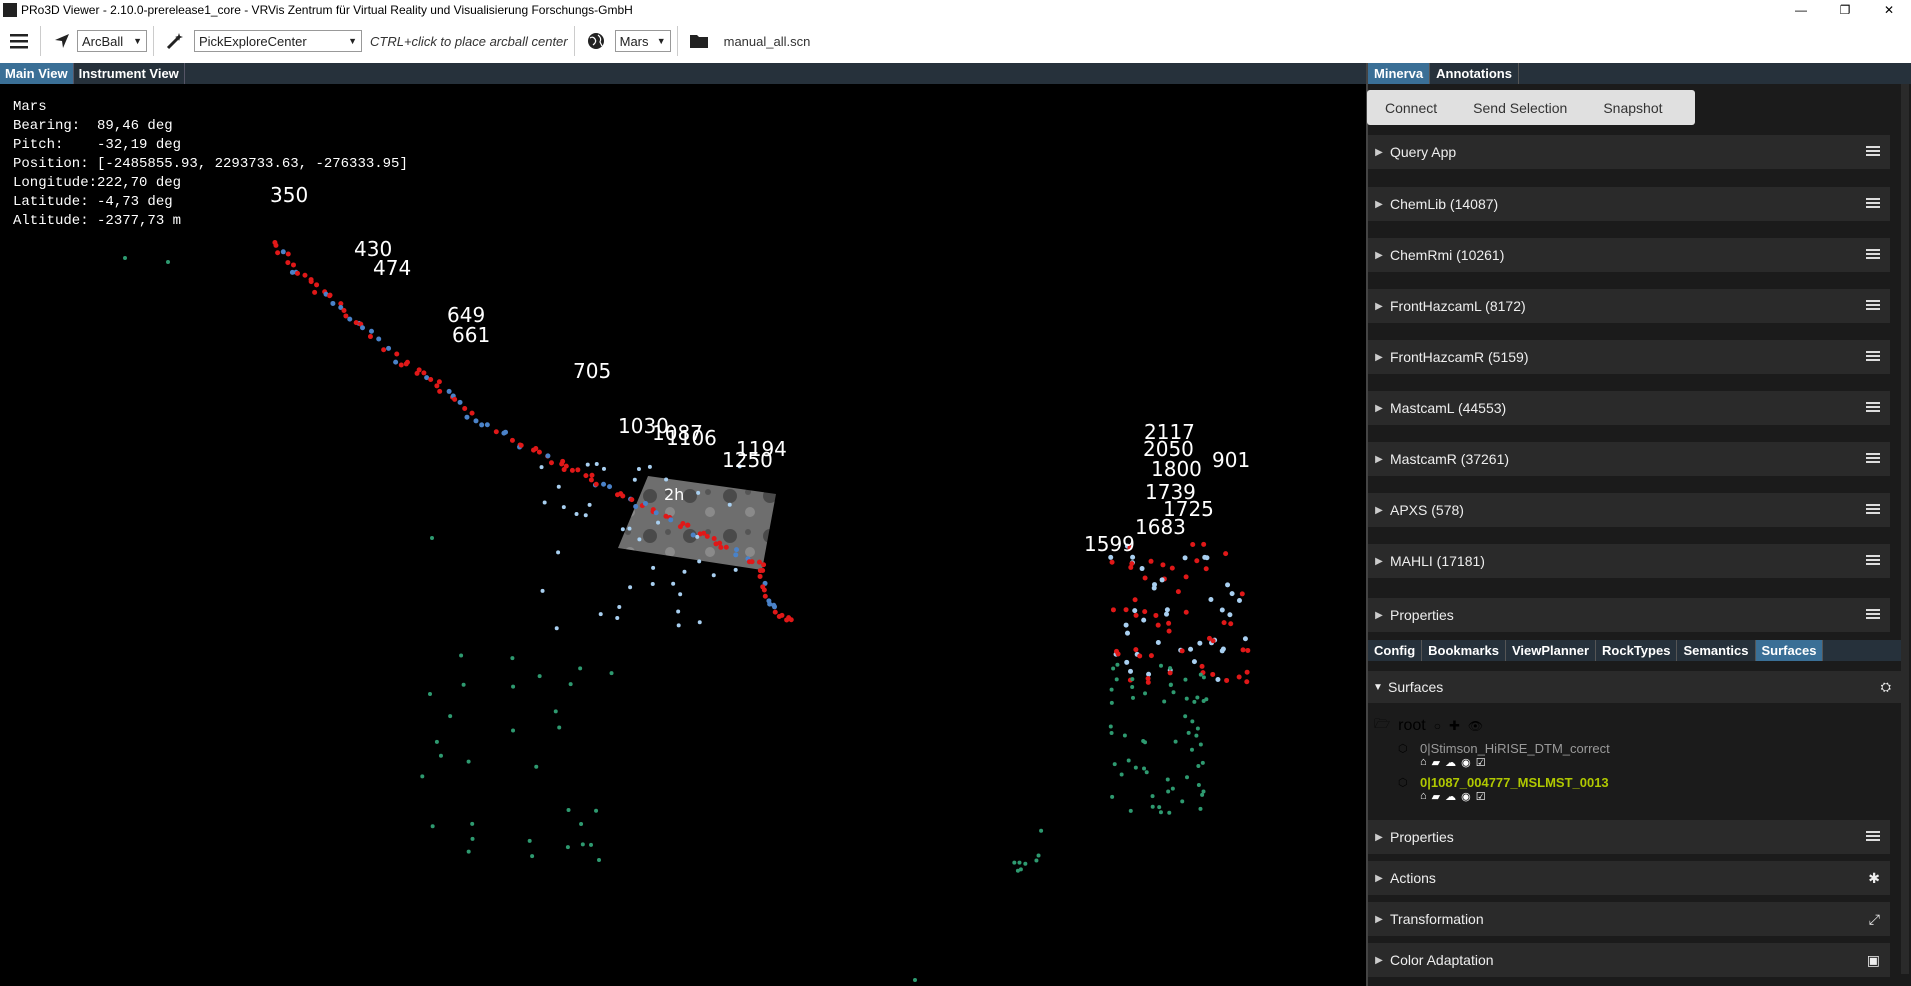 Image resolution: width=1911 pixels, height=986 pixels. What do you see at coordinates (1475, 726) in the screenshot?
I see `eye-icon: 👁` at bounding box center [1475, 726].